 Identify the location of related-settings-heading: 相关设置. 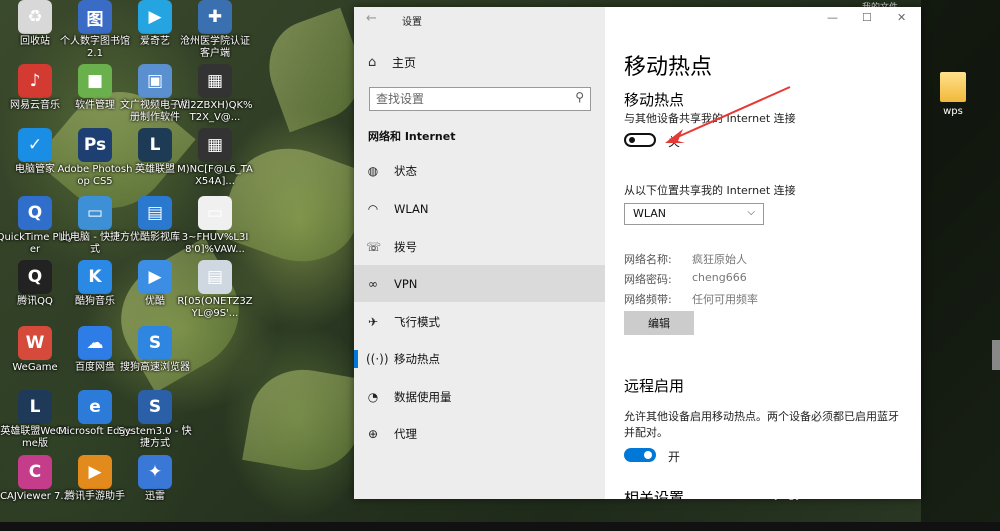
(654, 495).